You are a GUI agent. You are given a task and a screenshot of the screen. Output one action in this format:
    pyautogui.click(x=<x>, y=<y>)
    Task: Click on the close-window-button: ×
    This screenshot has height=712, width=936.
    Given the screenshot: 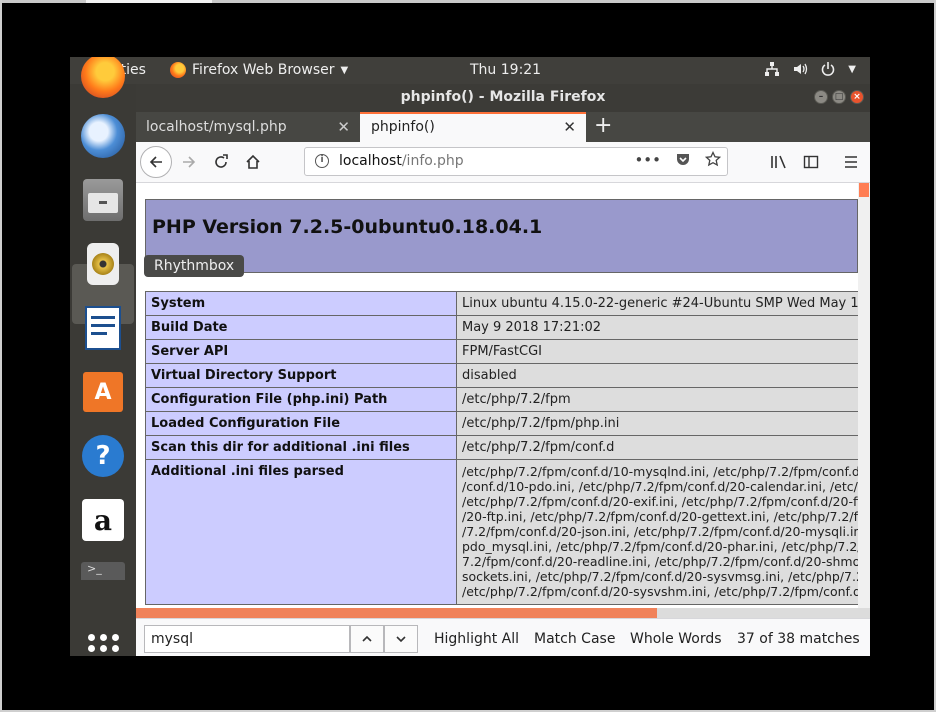 What is the action you would take?
    pyautogui.click(x=857, y=97)
    